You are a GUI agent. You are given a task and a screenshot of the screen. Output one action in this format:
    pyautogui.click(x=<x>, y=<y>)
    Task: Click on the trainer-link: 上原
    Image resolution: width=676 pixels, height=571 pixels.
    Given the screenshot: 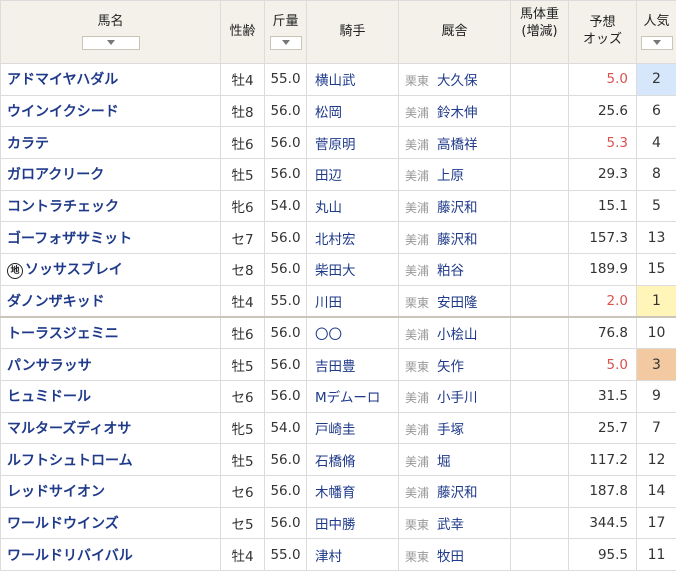 What is the action you would take?
    pyautogui.click(x=450, y=176)
    